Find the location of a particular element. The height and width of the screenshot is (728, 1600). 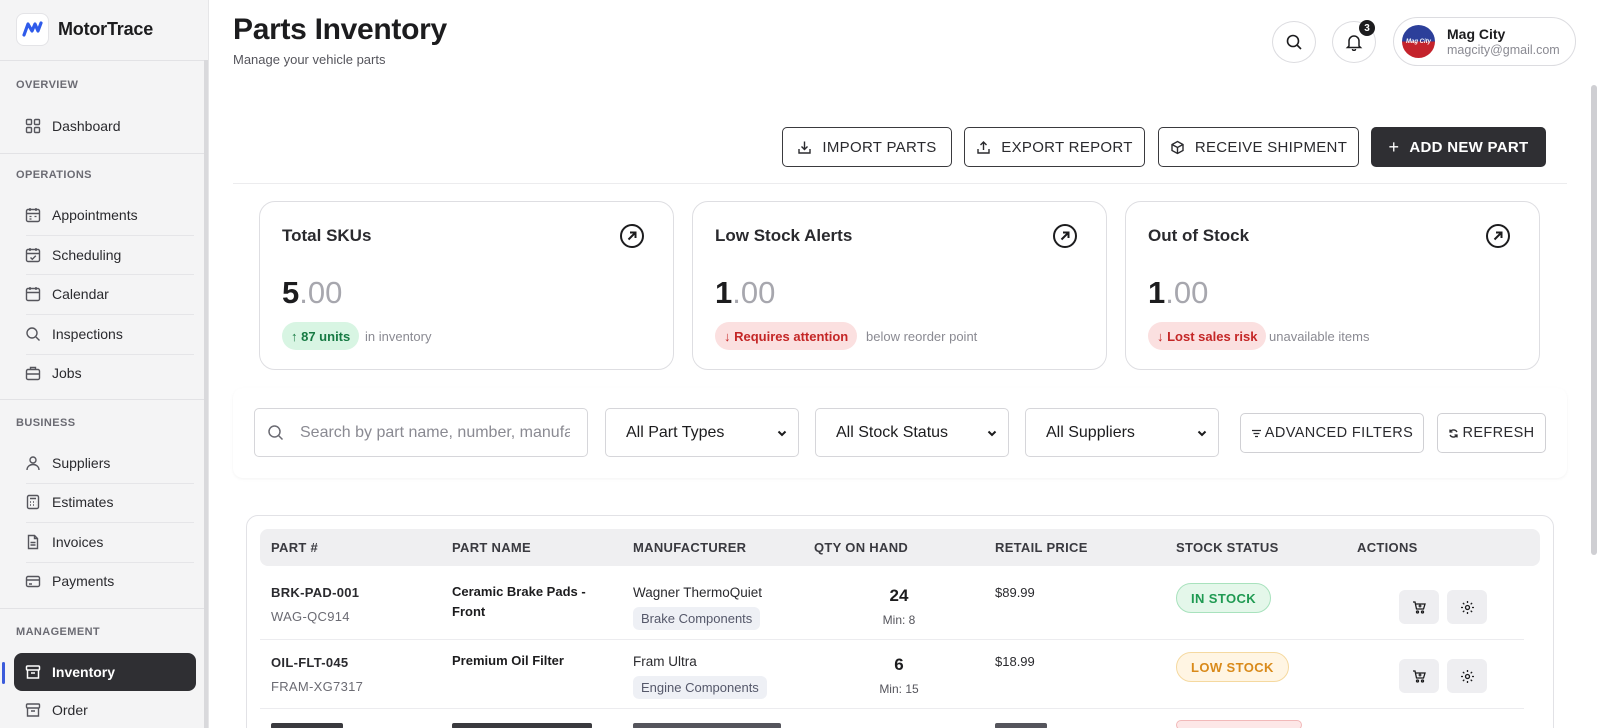

gear-icon is located at coordinates (1467, 607).